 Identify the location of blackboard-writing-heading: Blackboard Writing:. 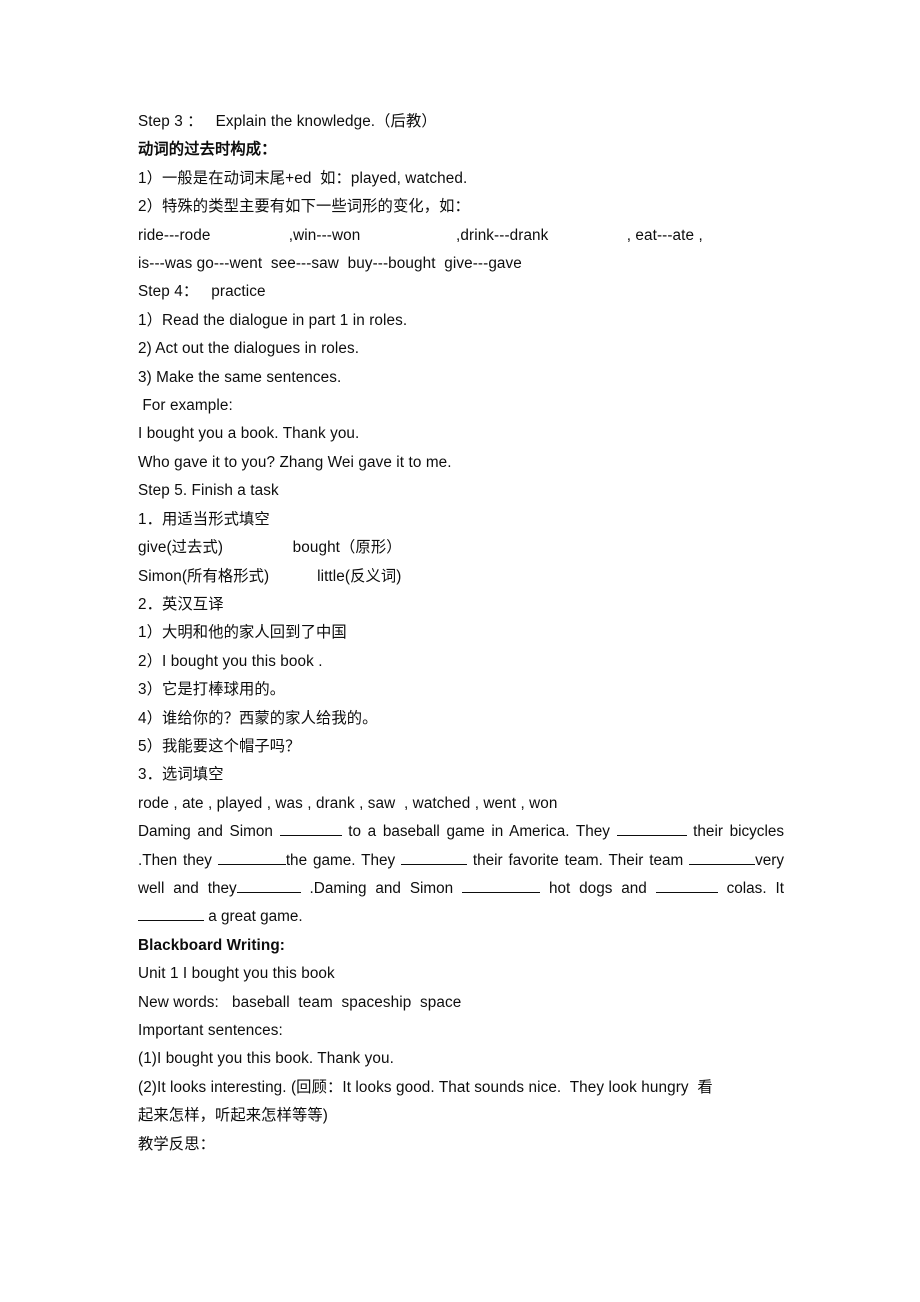
(211, 945).